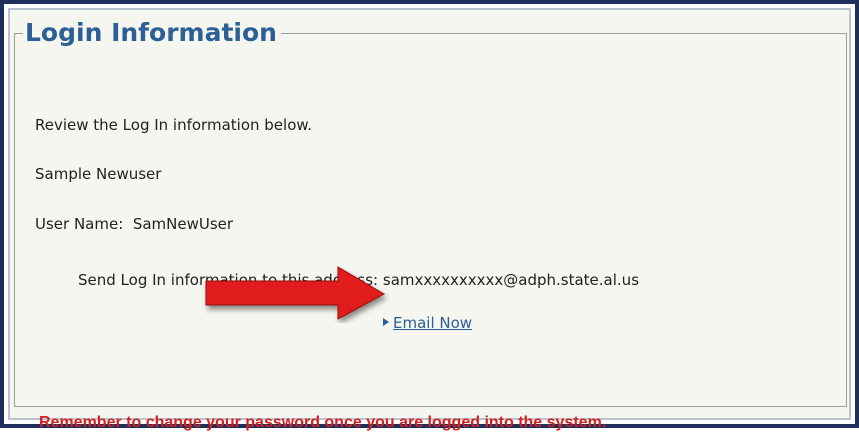  I want to click on email-now-link: Email Now, so click(432, 323).